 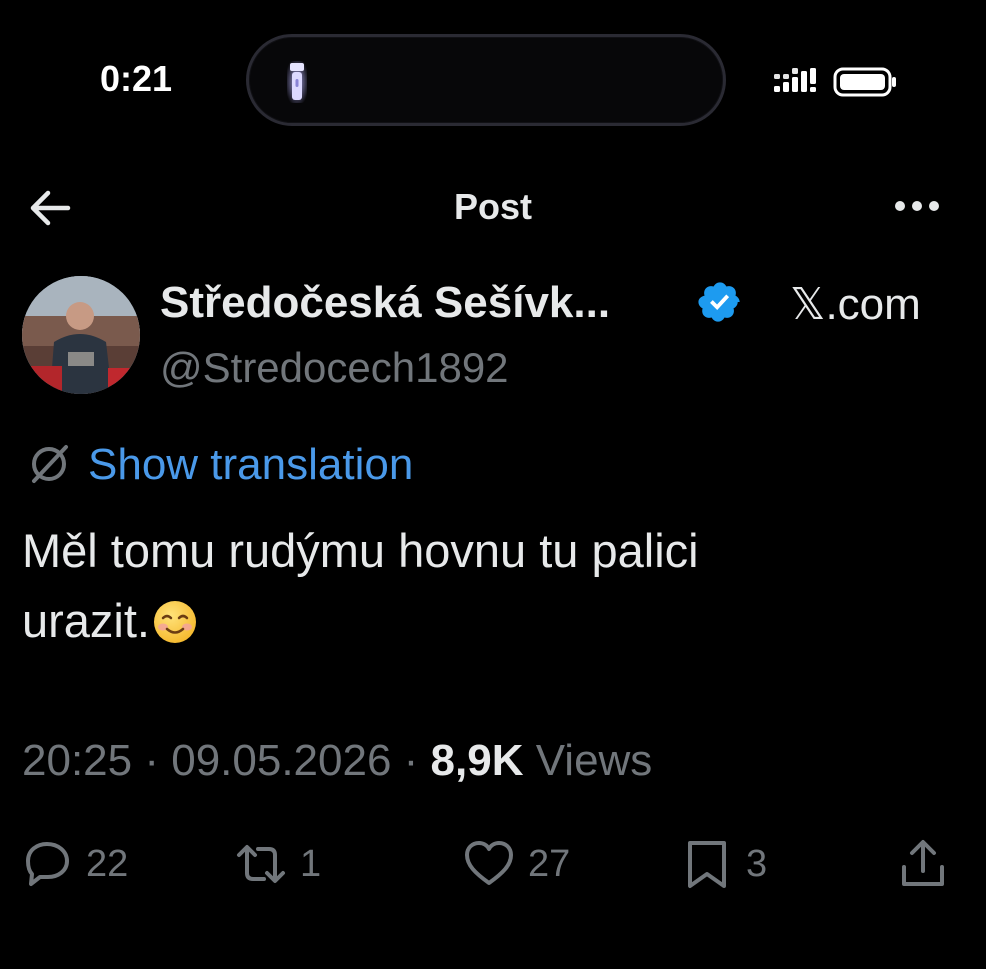 I want to click on dynamic-island, so click(x=486, y=80).